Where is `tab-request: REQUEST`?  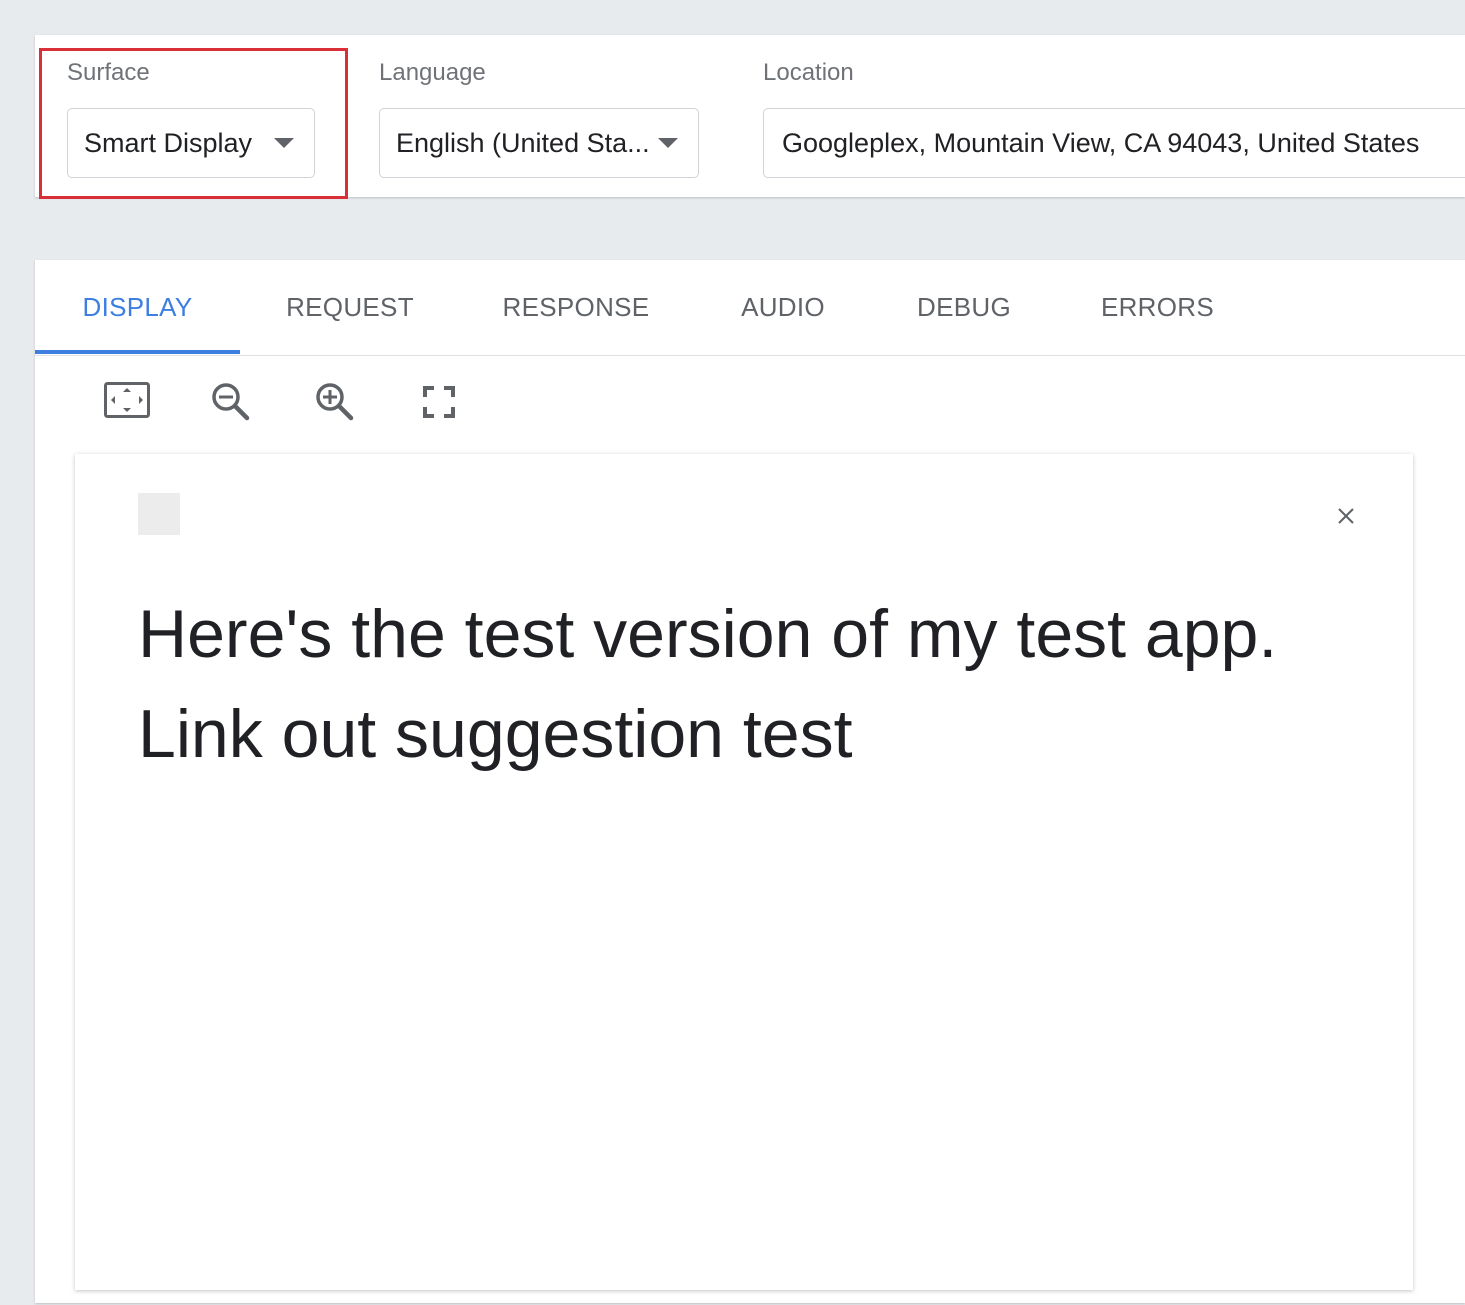
tab-request: REQUEST is located at coordinates (350, 307).